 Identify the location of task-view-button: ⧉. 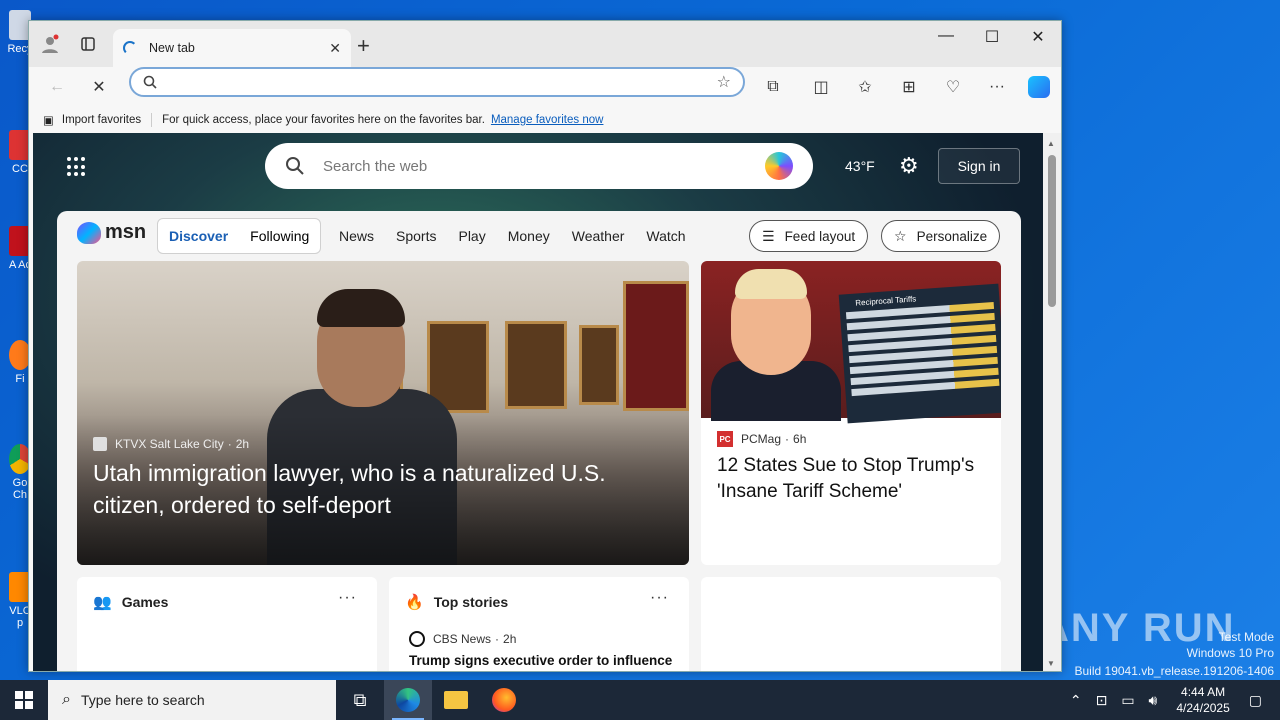
(360, 700).